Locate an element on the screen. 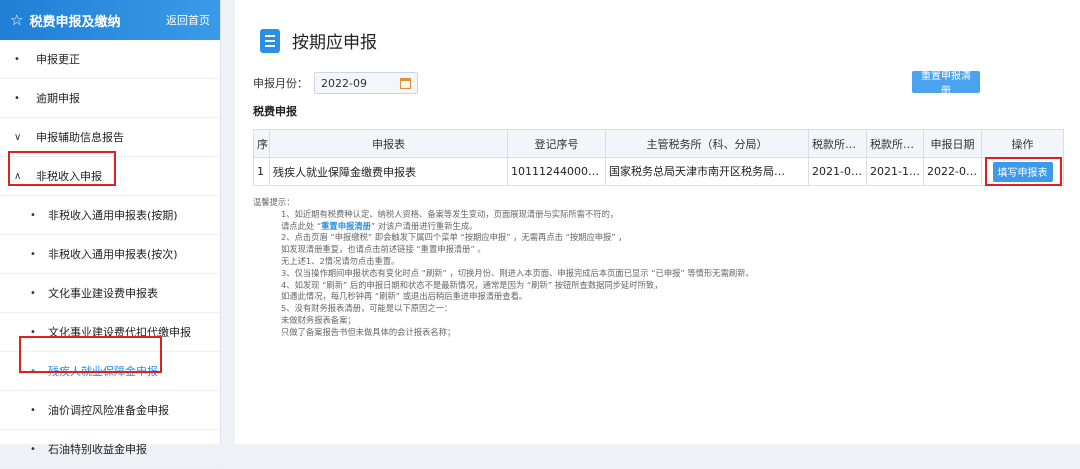  nav-subitem-culture-fee: • 文化事业建设费申报表 is located at coordinates (110, 293).